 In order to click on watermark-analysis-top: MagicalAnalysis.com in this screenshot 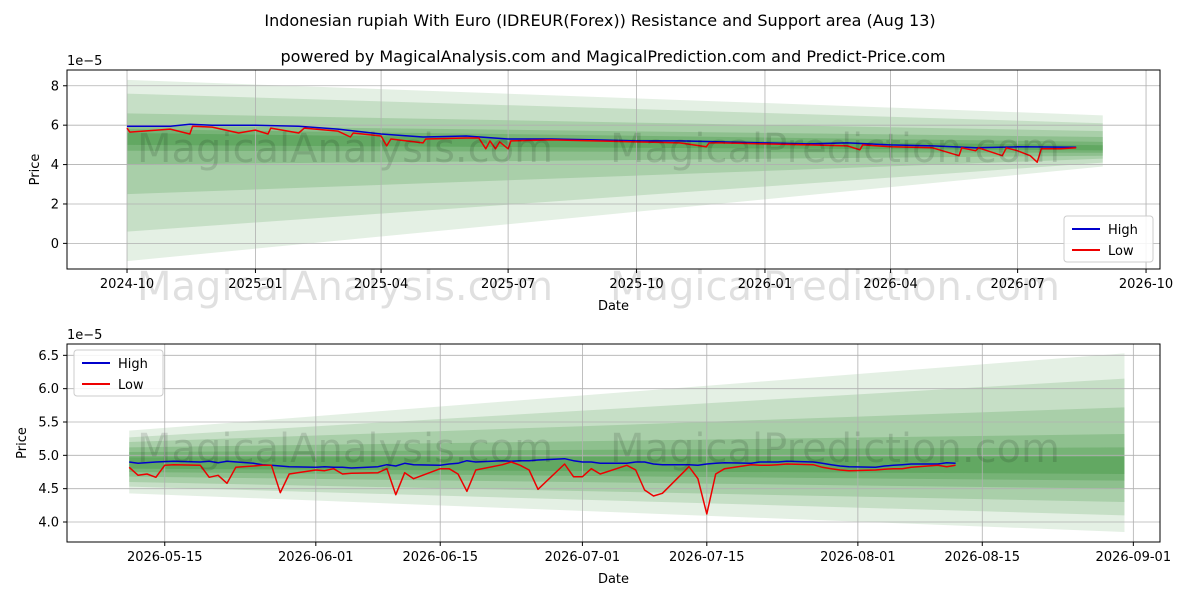, I will do `click(345, 149)`.